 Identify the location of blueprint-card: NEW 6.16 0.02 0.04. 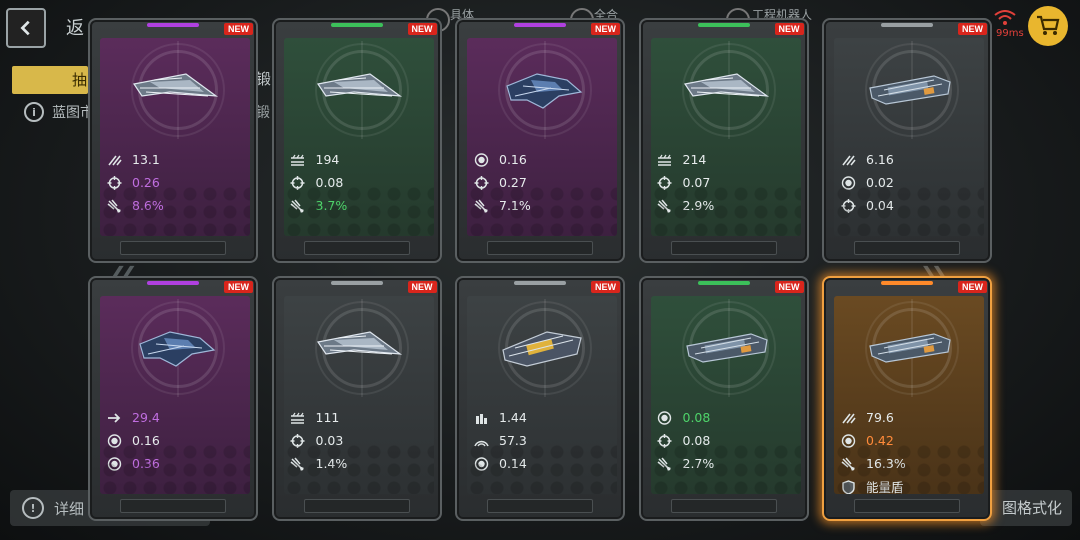
(907, 140).